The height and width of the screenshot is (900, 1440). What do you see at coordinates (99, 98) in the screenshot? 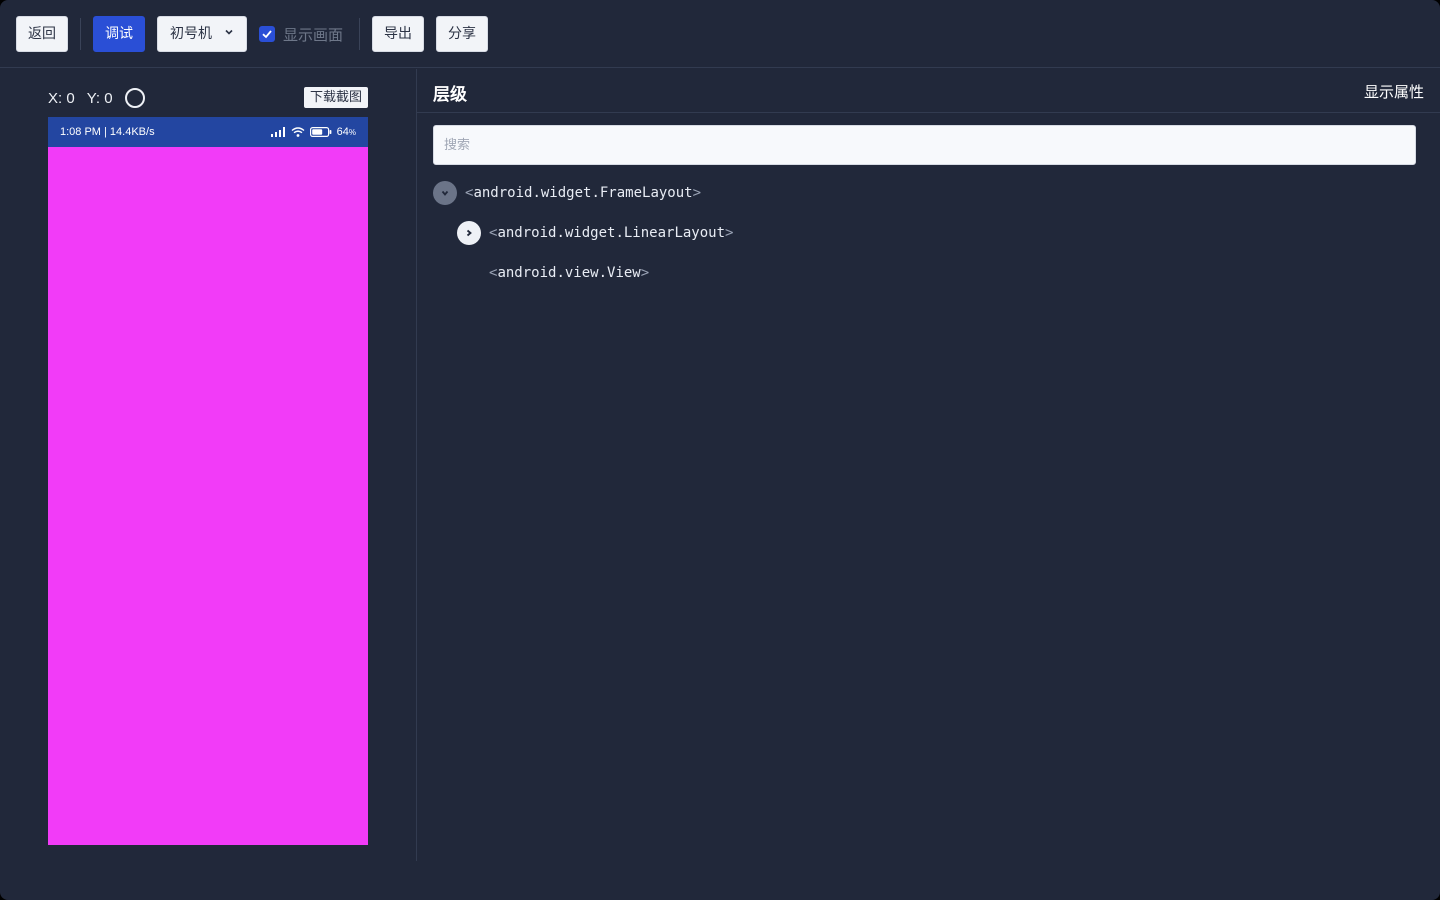
I see `y-coordinate: Y: 0` at bounding box center [99, 98].